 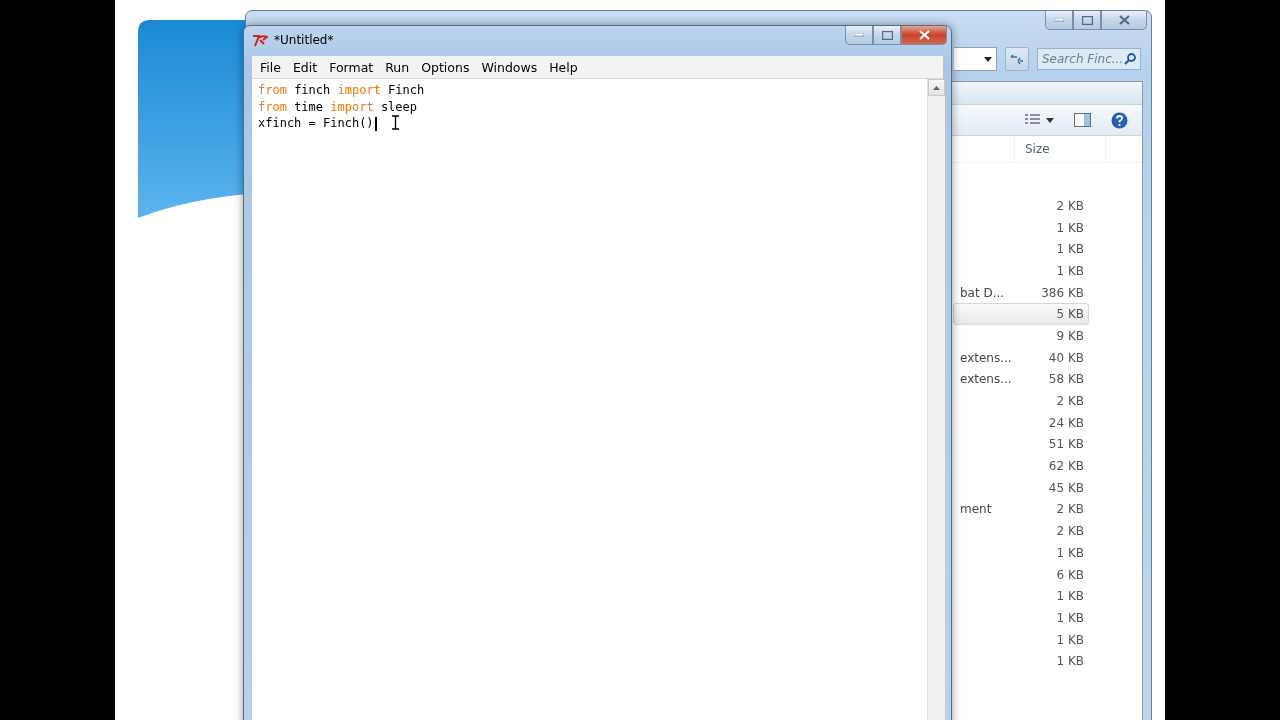 What do you see at coordinates (304, 40) in the screenshot?
I see `window-title: *Untitled*` at bounding box center [304, 40].